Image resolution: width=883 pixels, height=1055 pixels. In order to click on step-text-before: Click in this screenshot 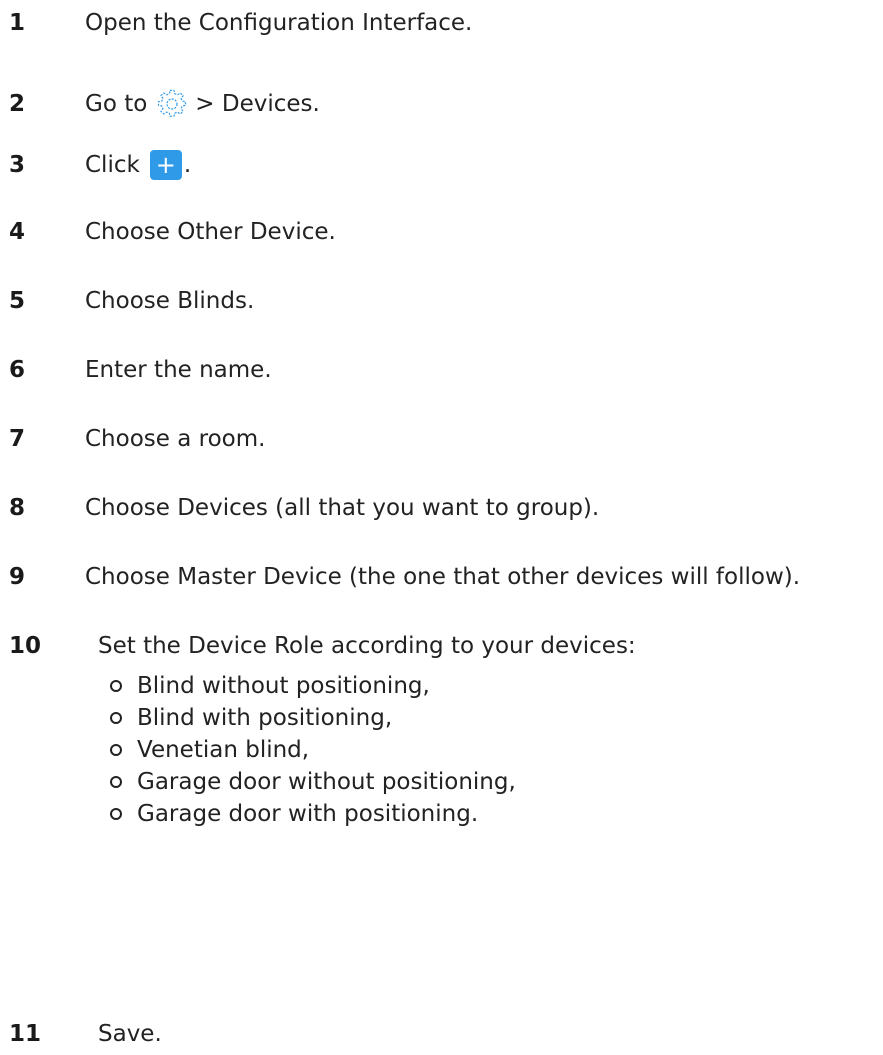, I will do `click(112, 165)`.